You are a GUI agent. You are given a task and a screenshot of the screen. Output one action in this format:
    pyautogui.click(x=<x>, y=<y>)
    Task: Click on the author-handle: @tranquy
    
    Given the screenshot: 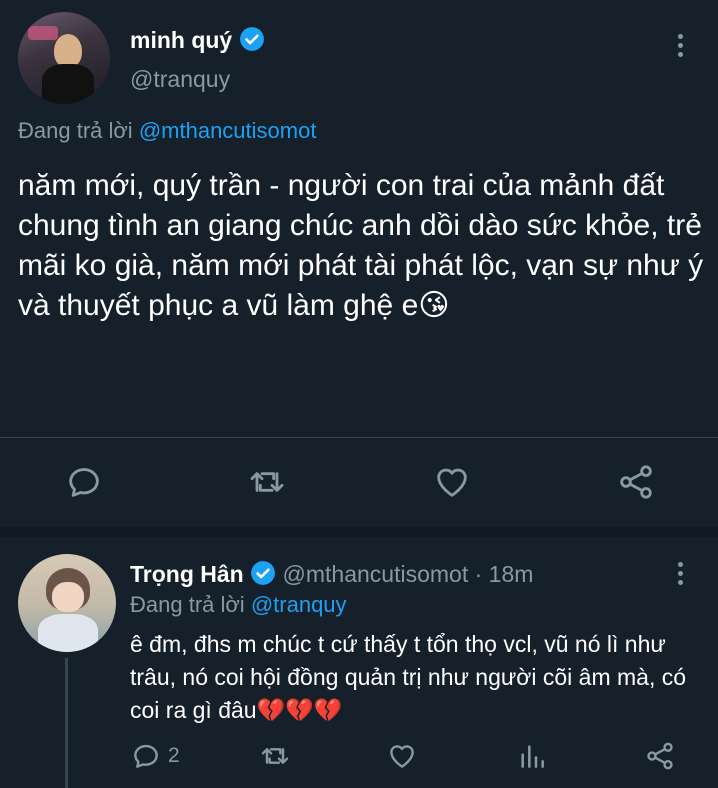 What is the action you would take?
    pyautogui.click(x=180, y=79)
    